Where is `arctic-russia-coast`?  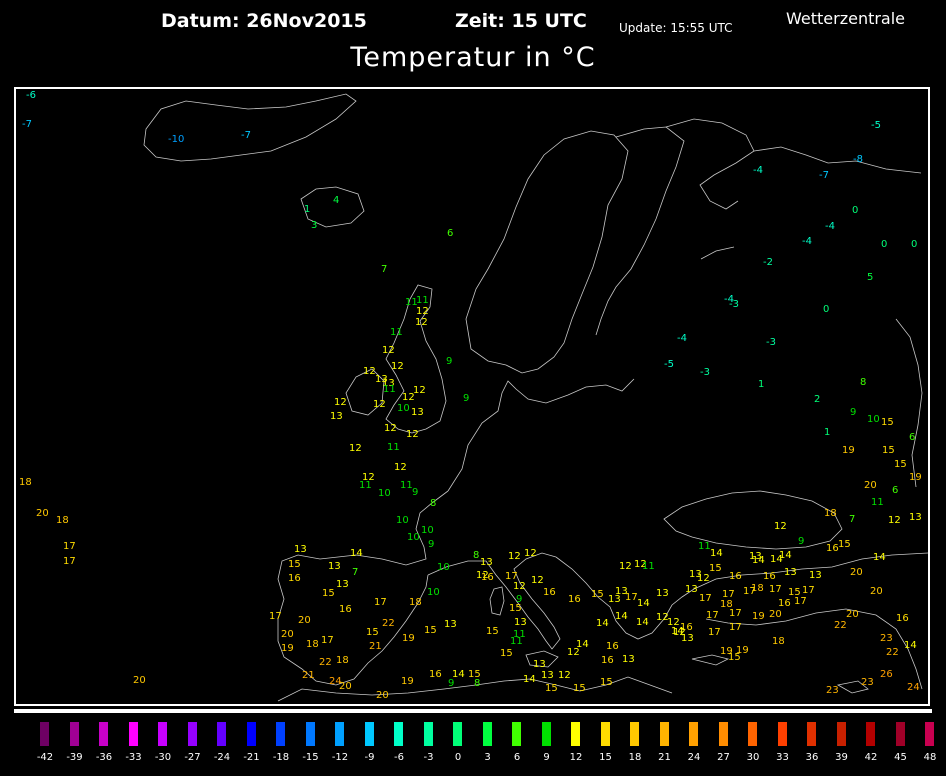 arctic-russia-coast is located at coordinates (837, 160).